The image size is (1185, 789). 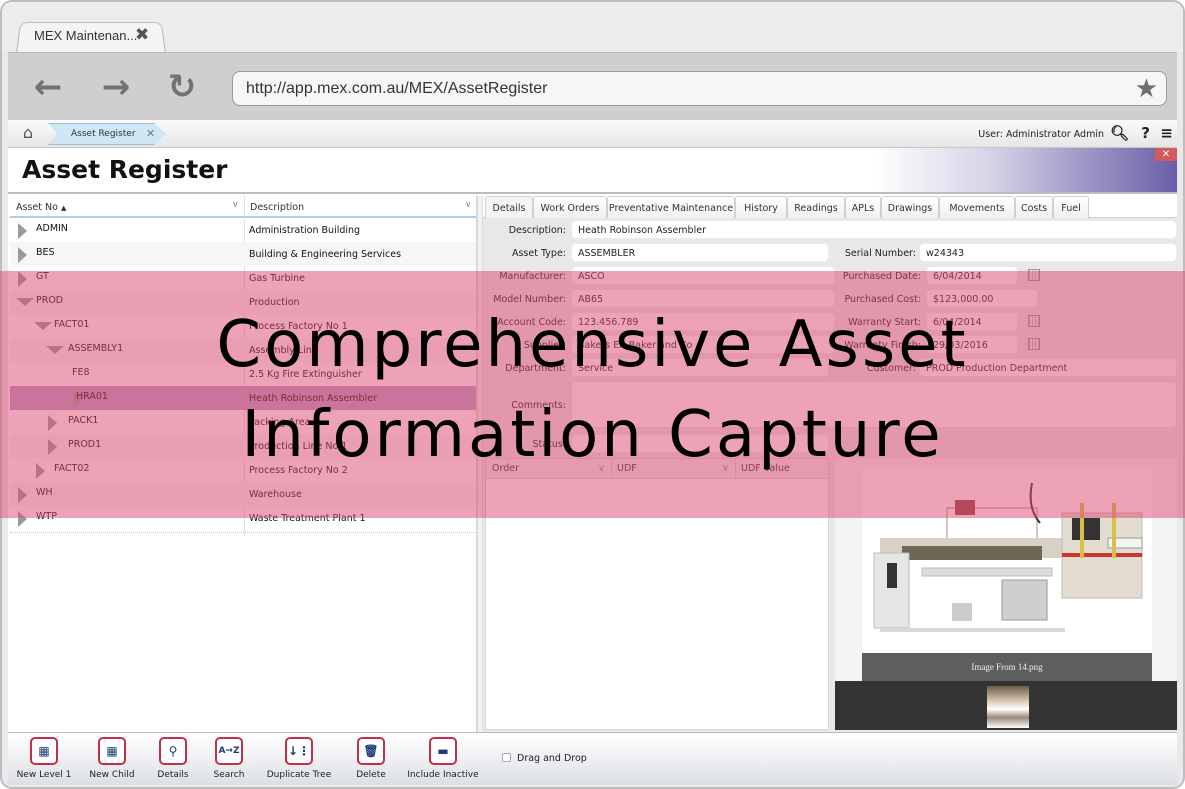 What do you see at coordinates (570, 207) in the screenshot?
I see `tab-work-orders: Work Orders` at bounding box center [570, 207].